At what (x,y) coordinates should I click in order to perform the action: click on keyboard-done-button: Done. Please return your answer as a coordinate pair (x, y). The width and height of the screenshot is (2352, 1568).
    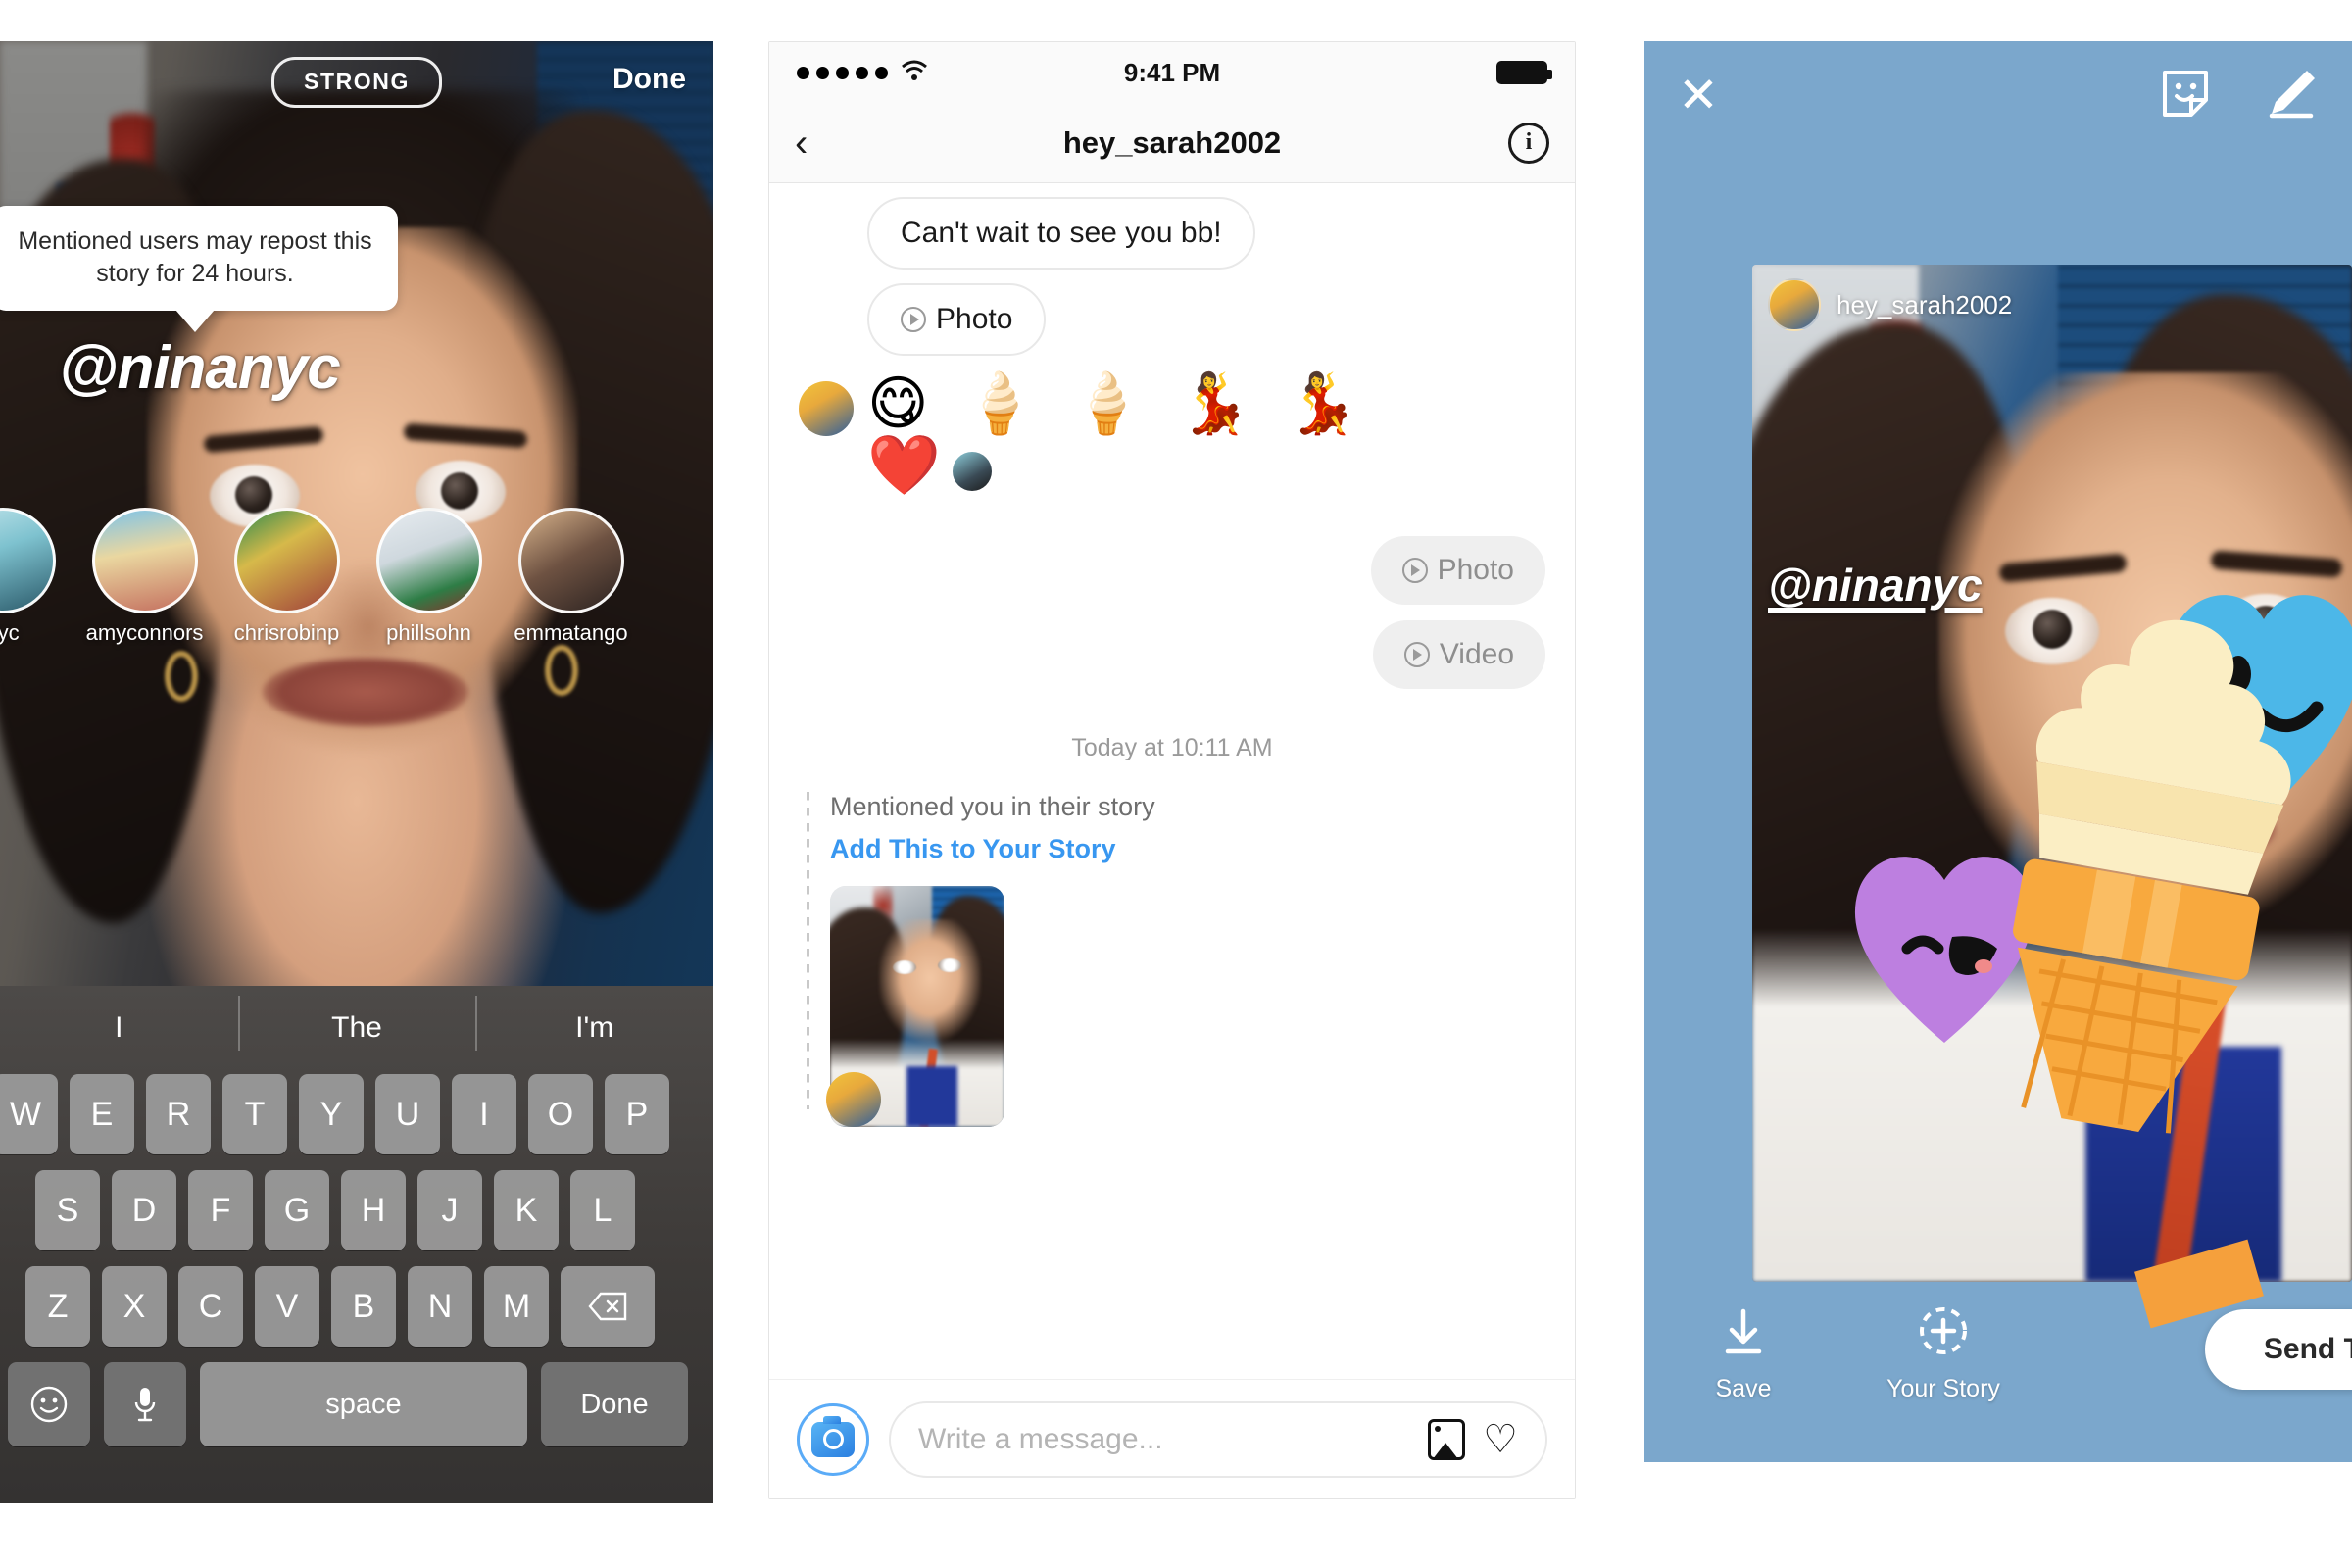
    Looking at the image, I should click on (614, 1404).